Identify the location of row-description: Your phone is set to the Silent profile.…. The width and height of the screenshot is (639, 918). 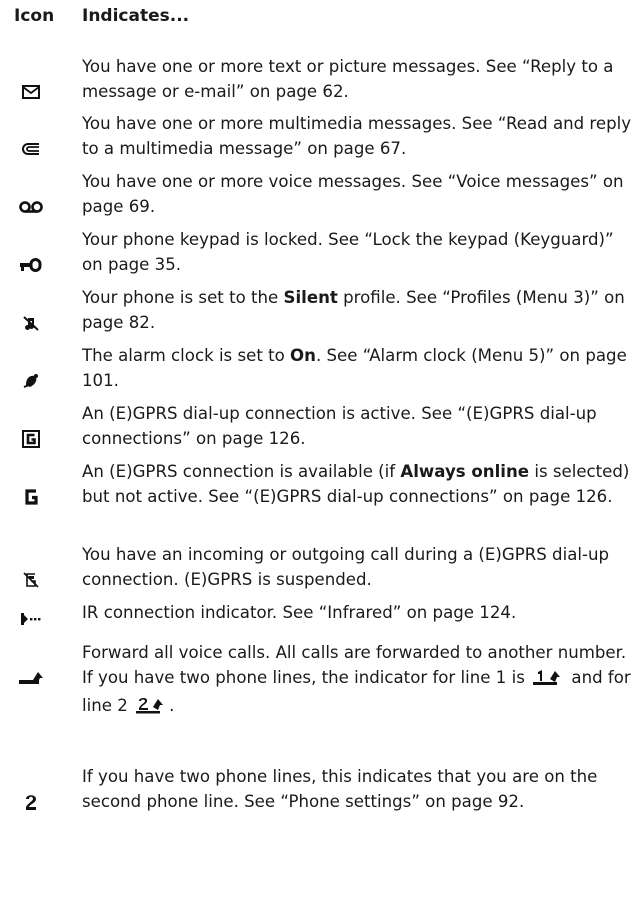
(353, 310).